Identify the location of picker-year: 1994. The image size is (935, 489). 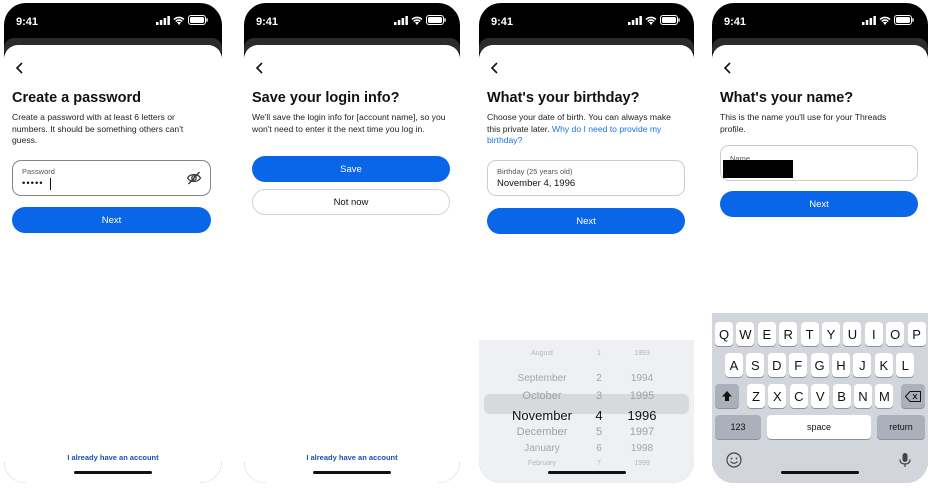
(642, 378).